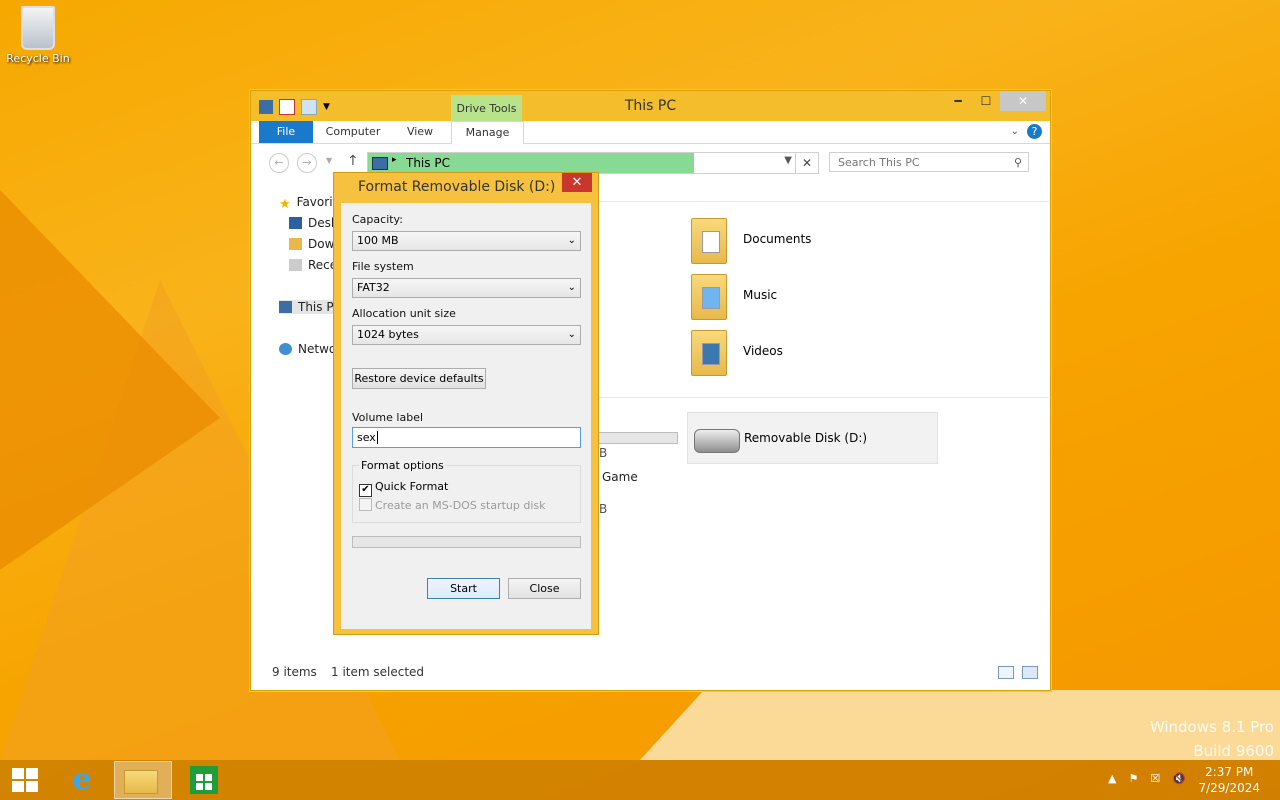  I want to click on search-input: Search This PC ⚲, so click(929, 162).